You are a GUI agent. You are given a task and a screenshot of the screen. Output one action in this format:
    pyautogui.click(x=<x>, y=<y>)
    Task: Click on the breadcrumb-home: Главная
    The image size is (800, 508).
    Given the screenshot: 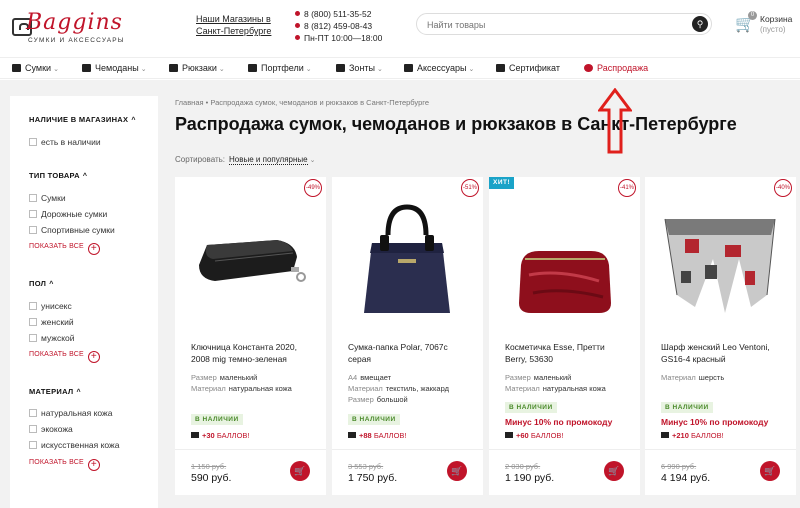 What is the action you would take?
    pyautogui.click(x=189, y=102)
    